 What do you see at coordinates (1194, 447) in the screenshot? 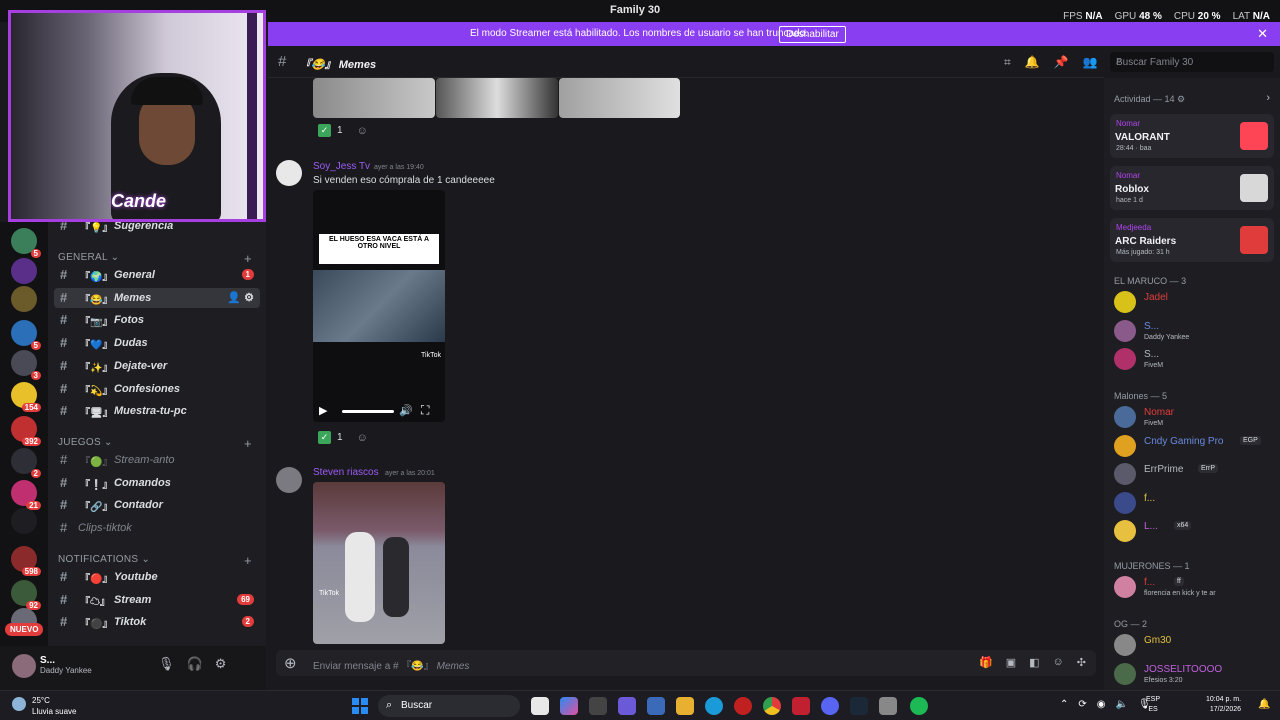
I see `member-row: Cndy Gaming Pro EGP` at bounding box center [1194, 447].